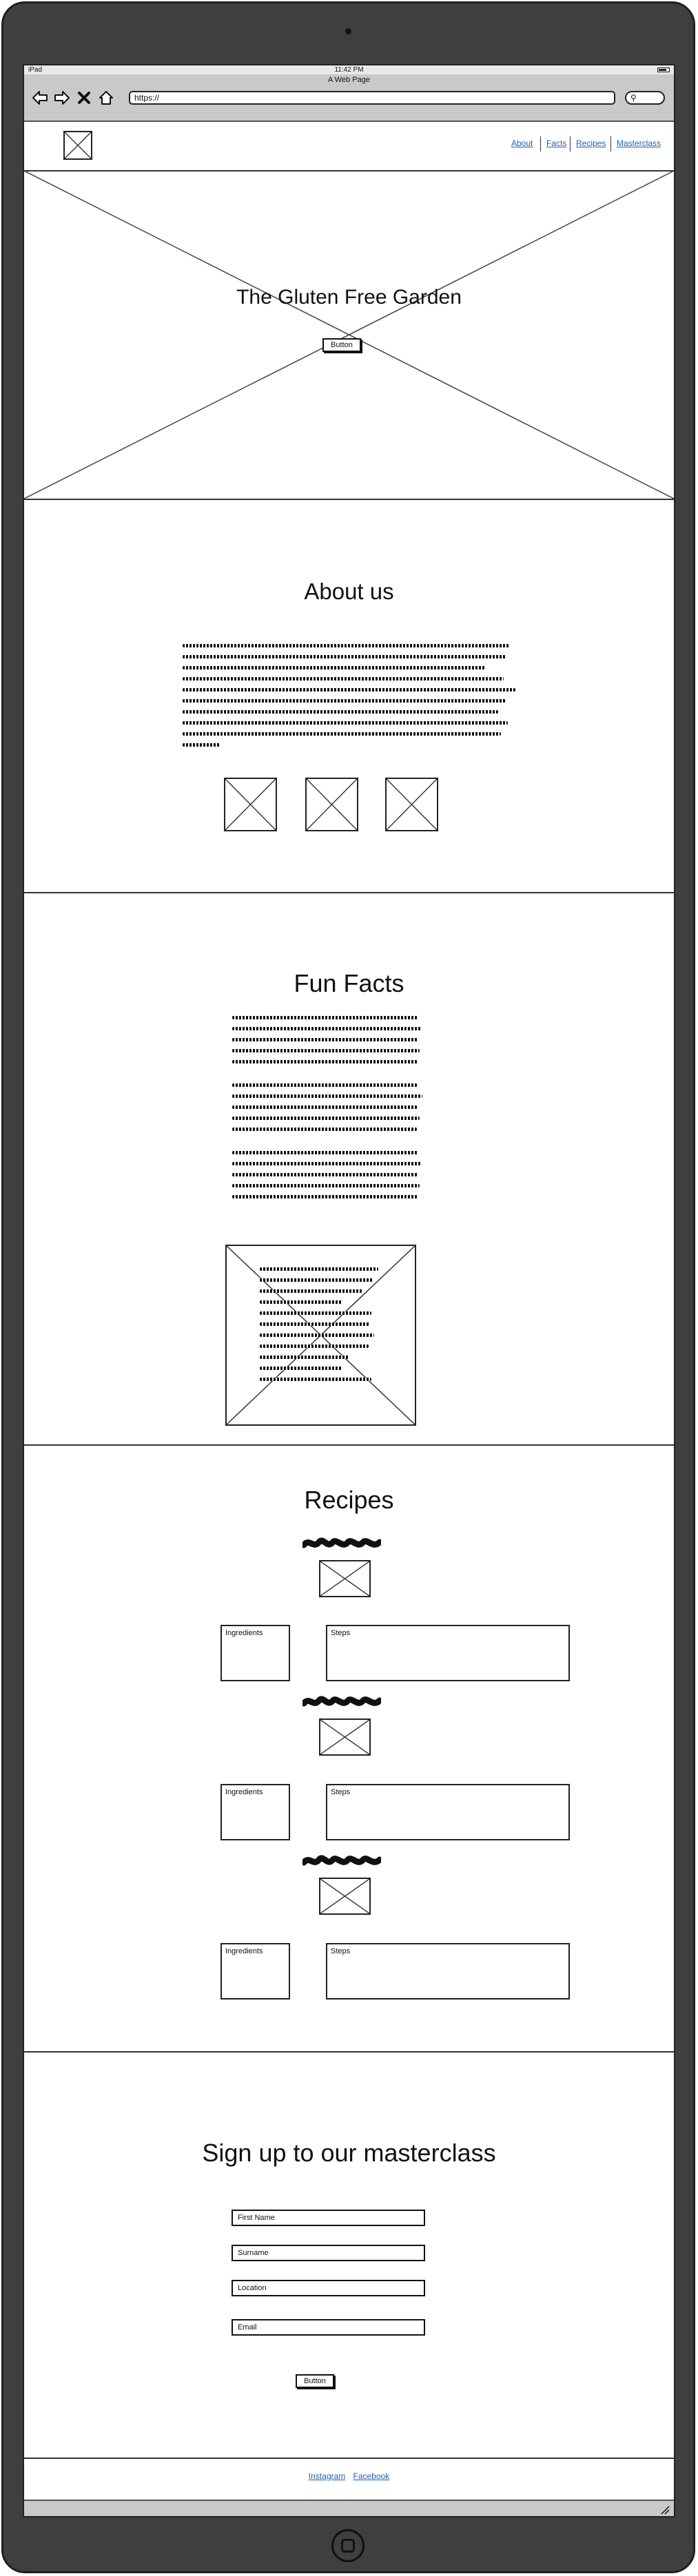 The height and width of the screenshot is (2576, 698). What do you see at coordinates (349, 2153) in the screenshot?
I see `signup-title: Sign up to our masterclass` at bounding box center [349, 2153].